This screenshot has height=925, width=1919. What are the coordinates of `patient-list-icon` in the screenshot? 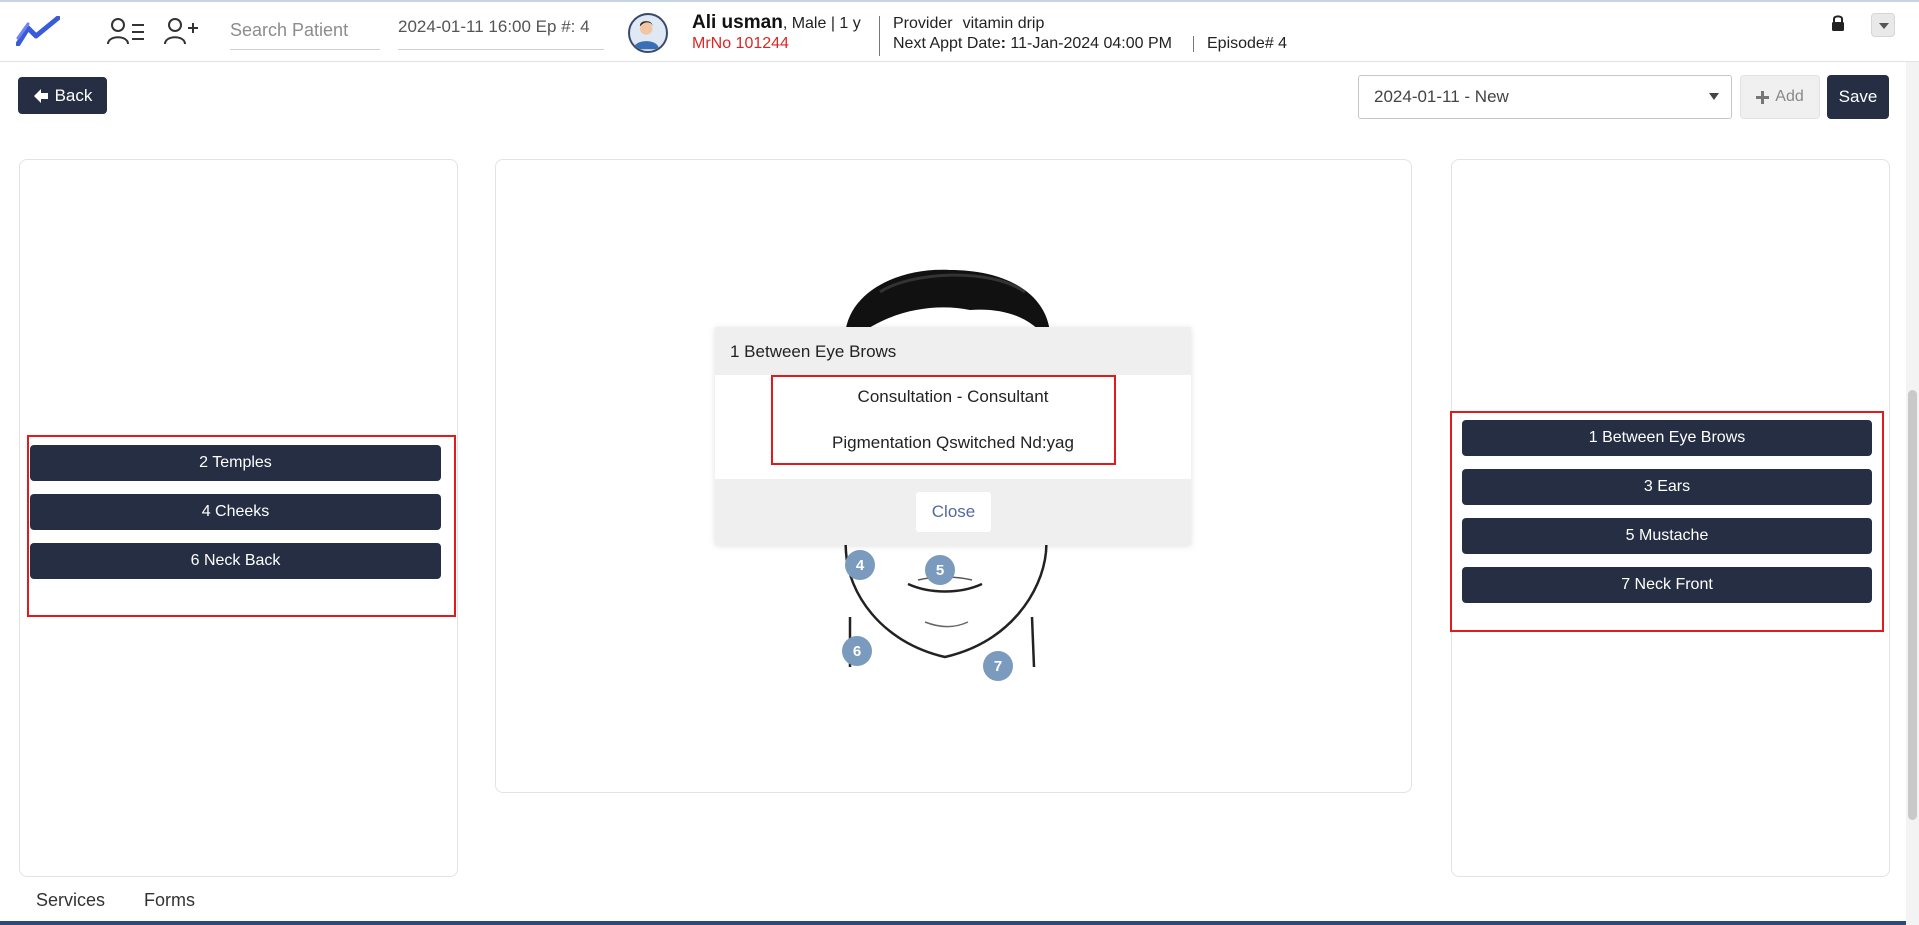 It's located at (126, 31).